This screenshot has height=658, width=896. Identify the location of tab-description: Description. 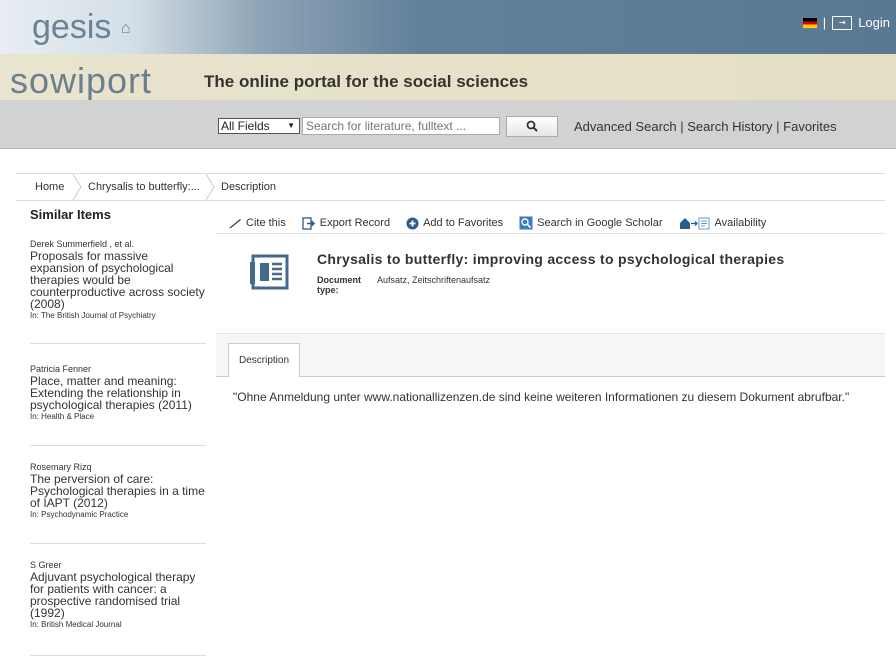
(264, 360).